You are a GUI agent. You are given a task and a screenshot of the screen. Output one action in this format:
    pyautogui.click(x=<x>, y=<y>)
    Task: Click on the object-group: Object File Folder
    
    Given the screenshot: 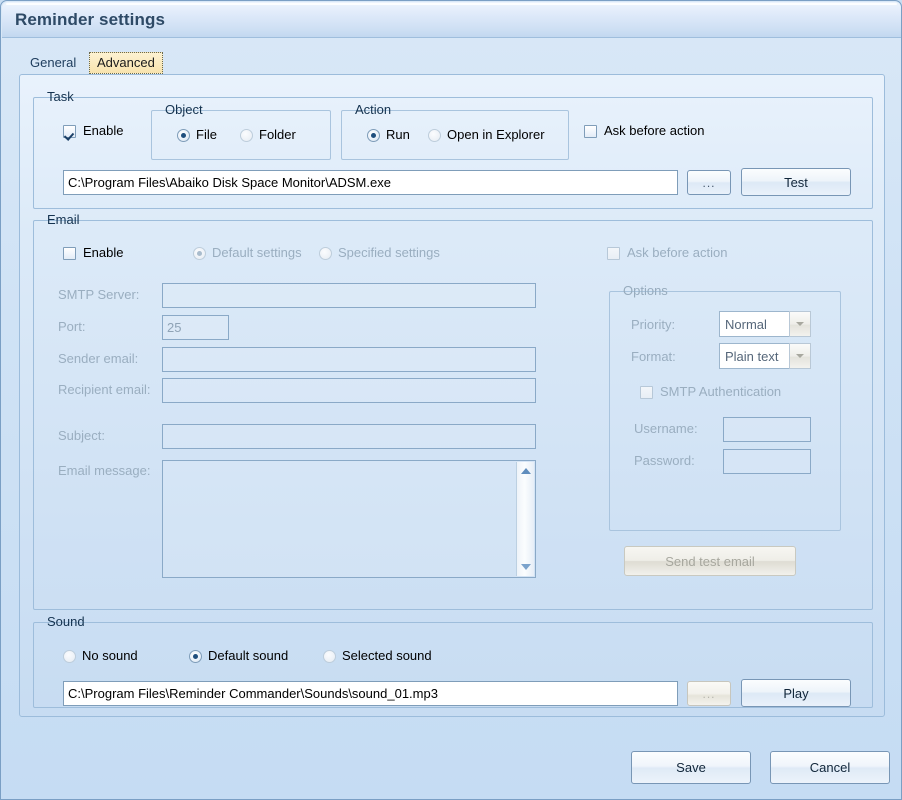 What is the action you would take?
    pyautogui.click(x=241, y=131)
    